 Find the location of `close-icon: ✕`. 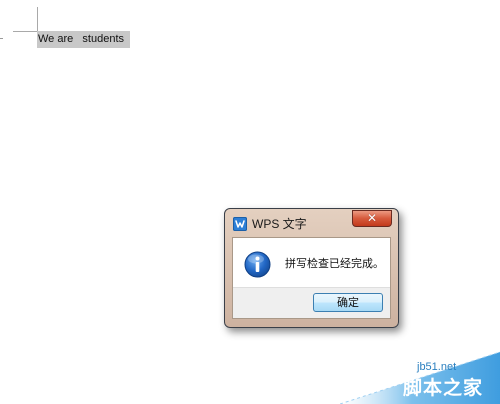

close-icon: ✕ is located at coordinates (372, 218).